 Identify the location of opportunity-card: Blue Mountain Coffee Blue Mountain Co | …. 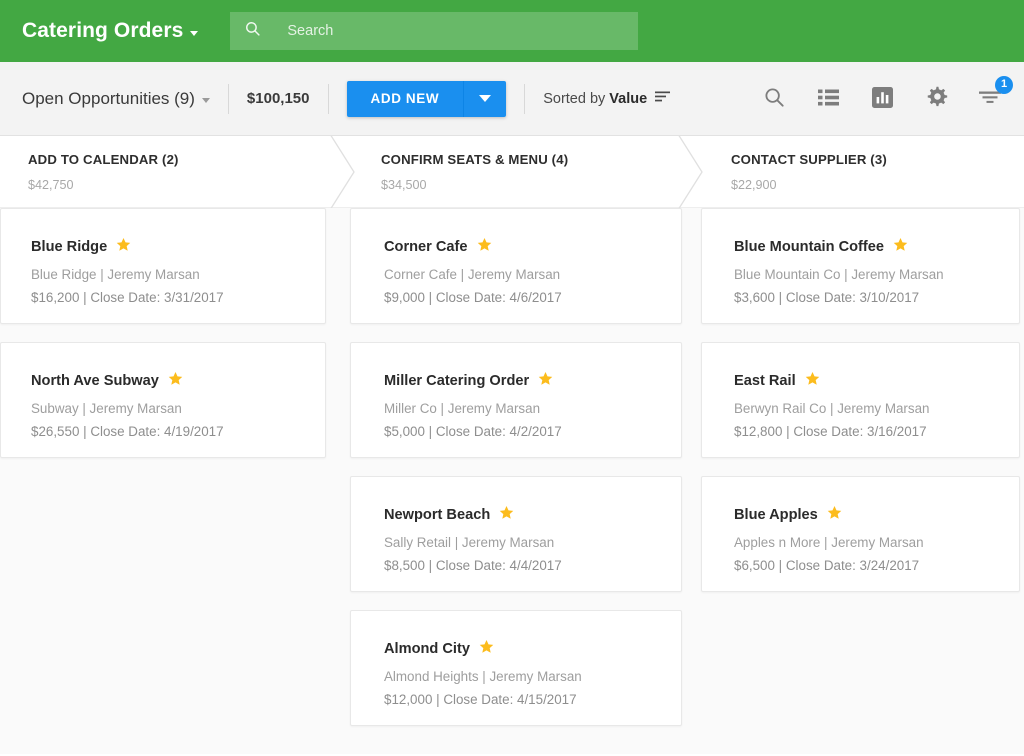
(860, 266).